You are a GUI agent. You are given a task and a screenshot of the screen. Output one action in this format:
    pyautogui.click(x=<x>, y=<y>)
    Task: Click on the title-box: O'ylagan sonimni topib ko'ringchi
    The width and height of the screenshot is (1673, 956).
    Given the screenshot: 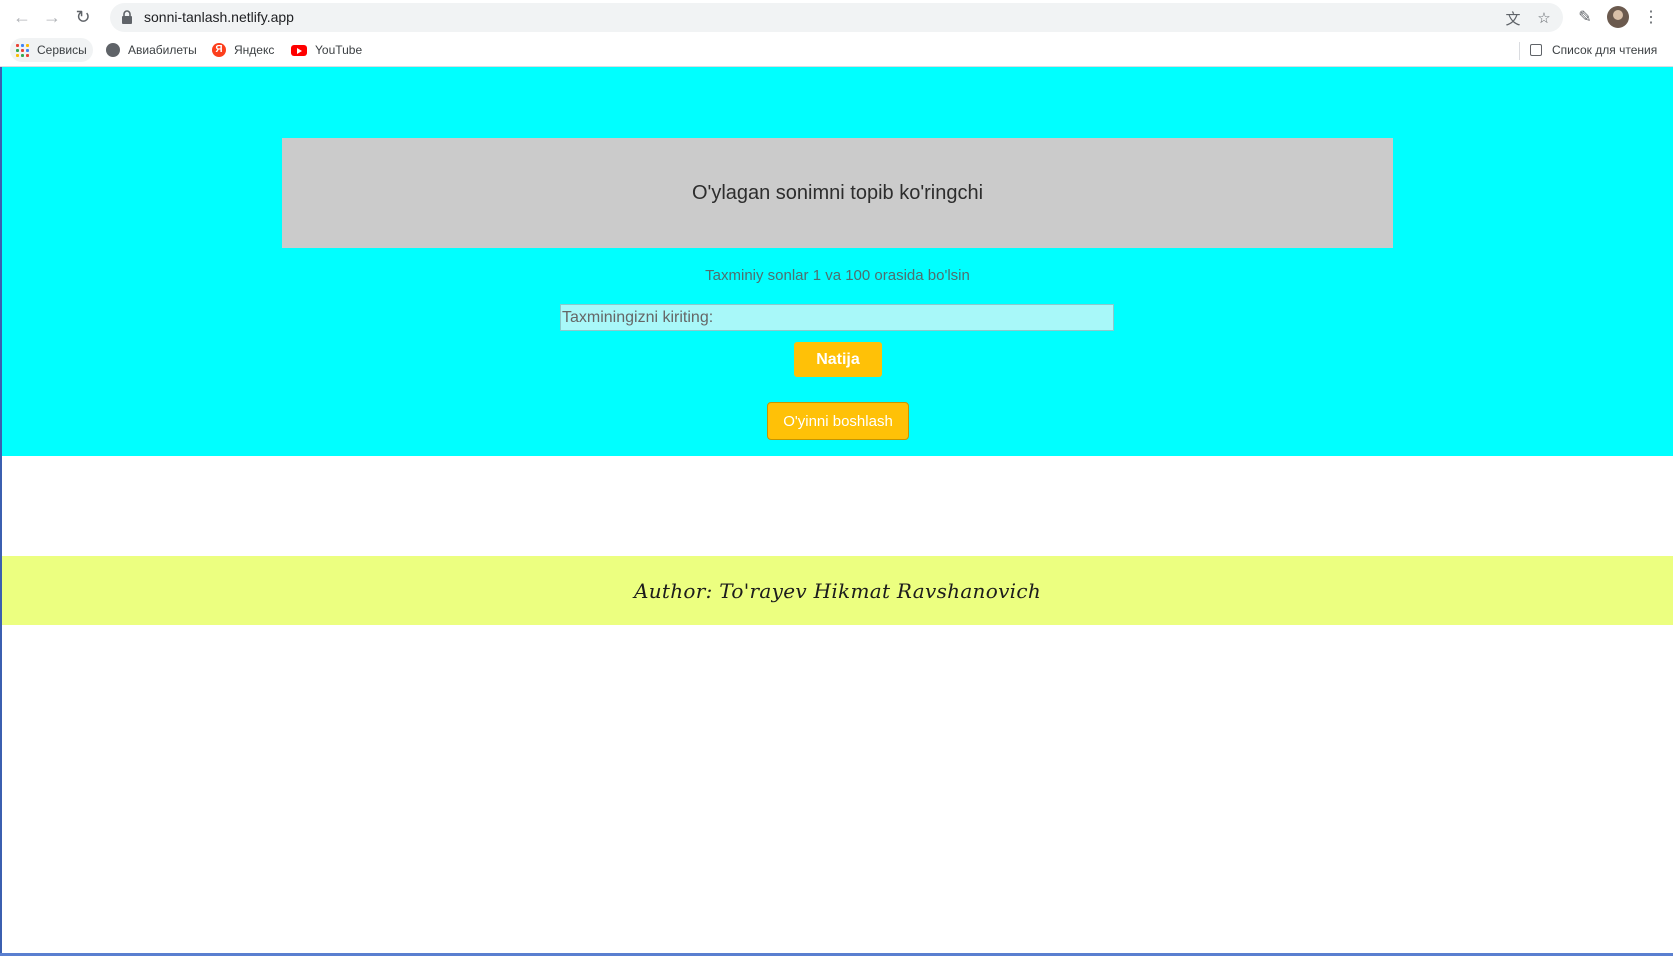 What is the action you would take?
    pyautogui.click(x=837, y=193)
    